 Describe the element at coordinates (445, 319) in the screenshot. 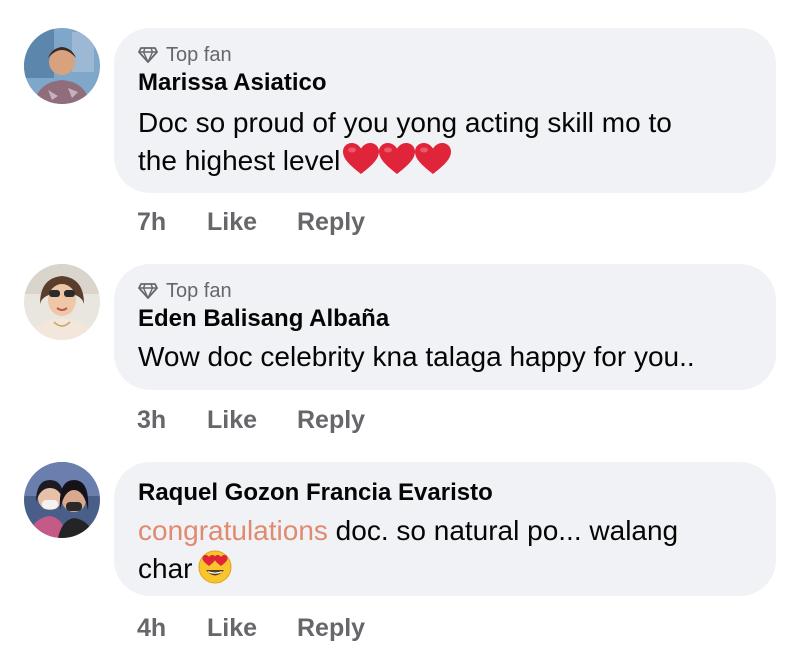

I see `comment-author: Eden Balisang Albaña` at that location.